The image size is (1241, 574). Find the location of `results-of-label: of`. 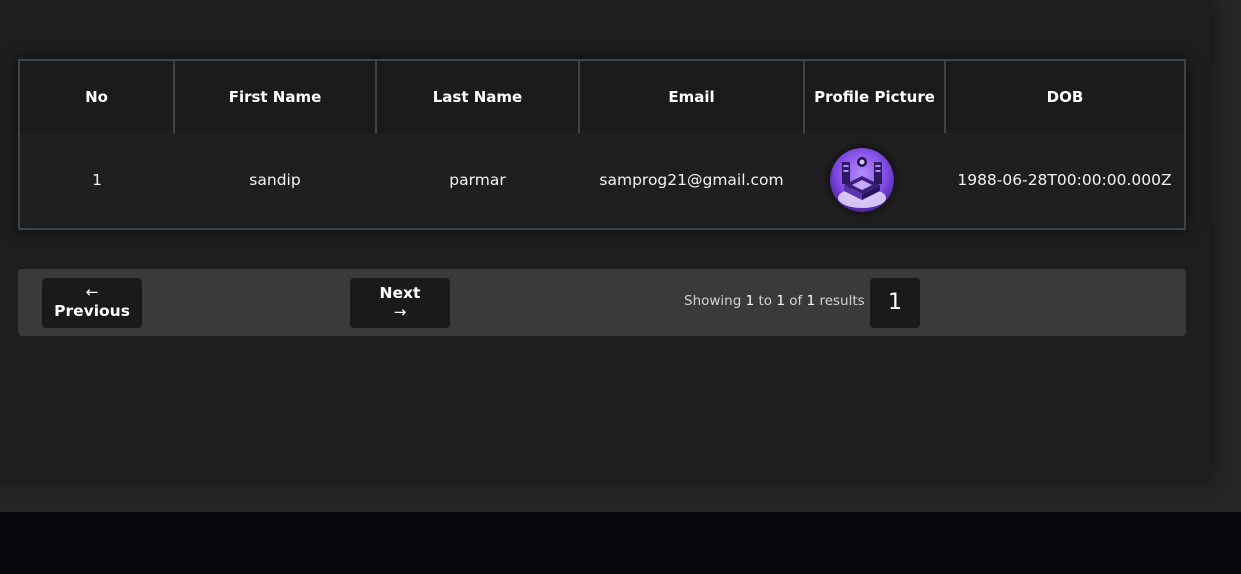

results-of-label: of is located at coordinates (796, 301).